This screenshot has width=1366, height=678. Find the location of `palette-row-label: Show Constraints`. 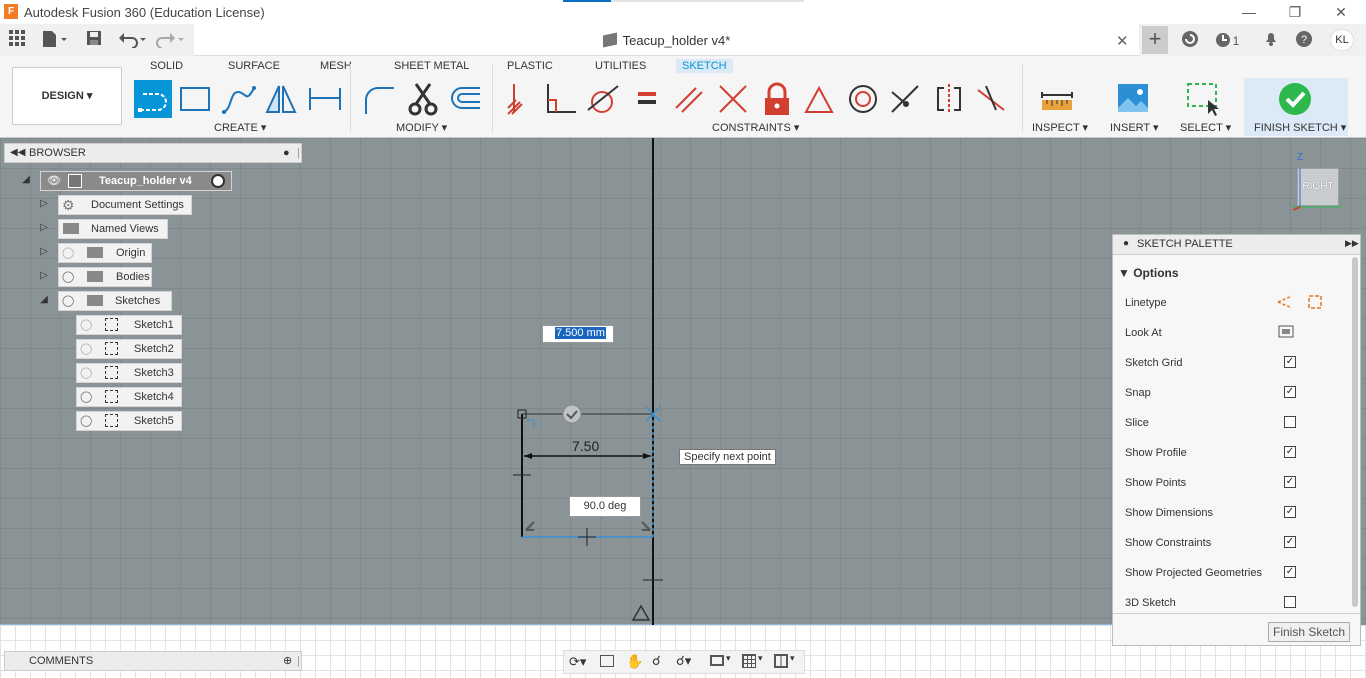

palette-row-label: Show Constraints is located at coordinates (1168, 543).